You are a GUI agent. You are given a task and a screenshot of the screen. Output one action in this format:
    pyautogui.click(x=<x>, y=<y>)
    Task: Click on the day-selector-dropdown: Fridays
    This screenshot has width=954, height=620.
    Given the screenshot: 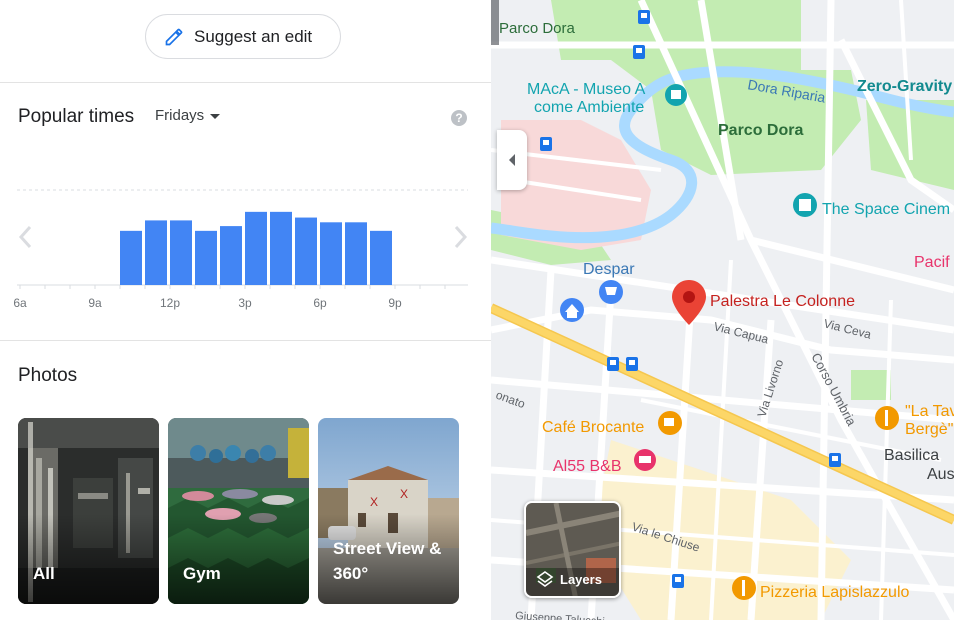 What is the action you would take?
    pyautogui.click(x=188, y=115)
    